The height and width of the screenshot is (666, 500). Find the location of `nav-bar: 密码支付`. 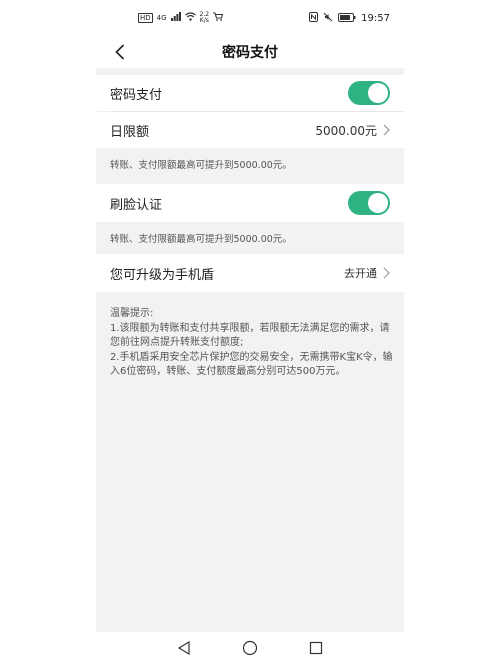

nav-bar: 密码支付 is located at coordinates (250, 52).